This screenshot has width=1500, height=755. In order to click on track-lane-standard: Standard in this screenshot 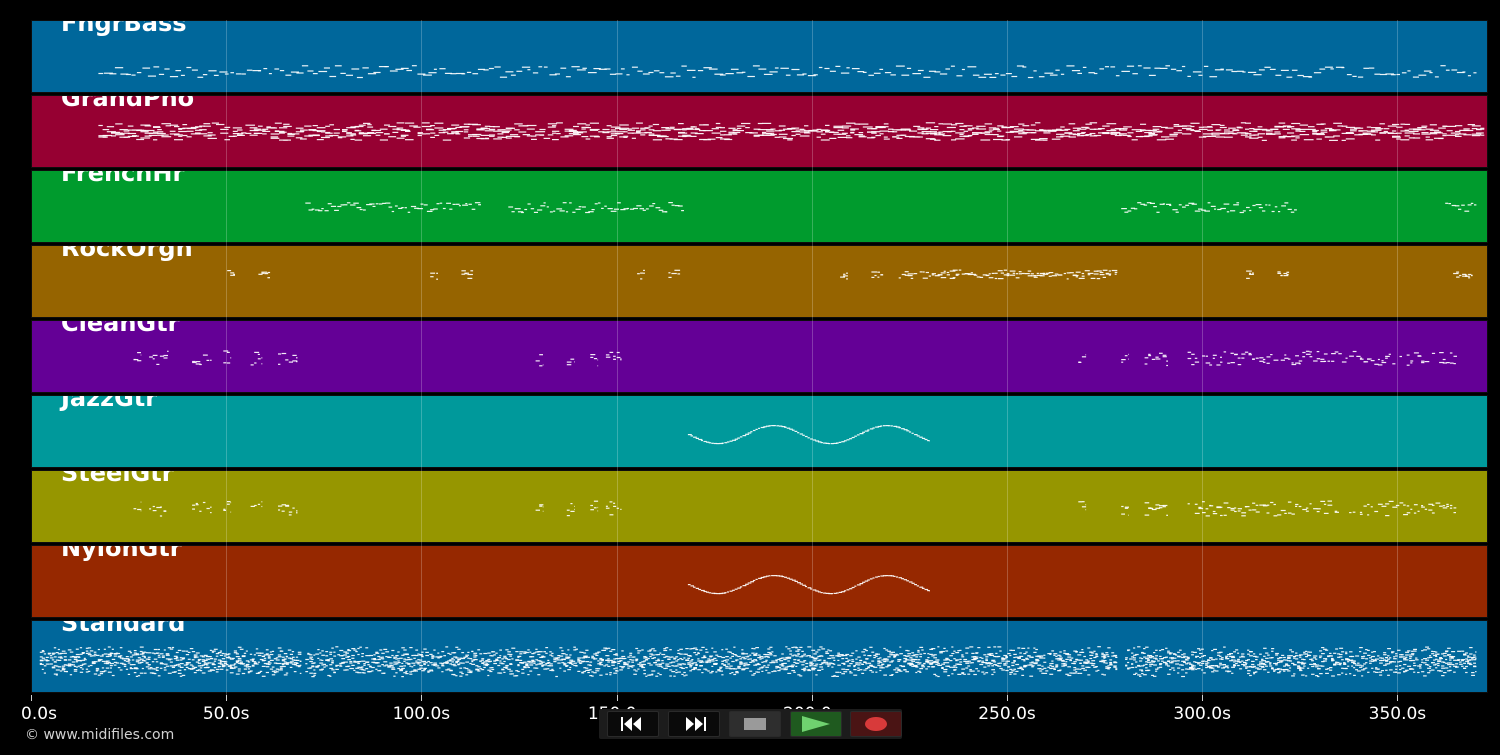, I will do `click(759, 656)`.